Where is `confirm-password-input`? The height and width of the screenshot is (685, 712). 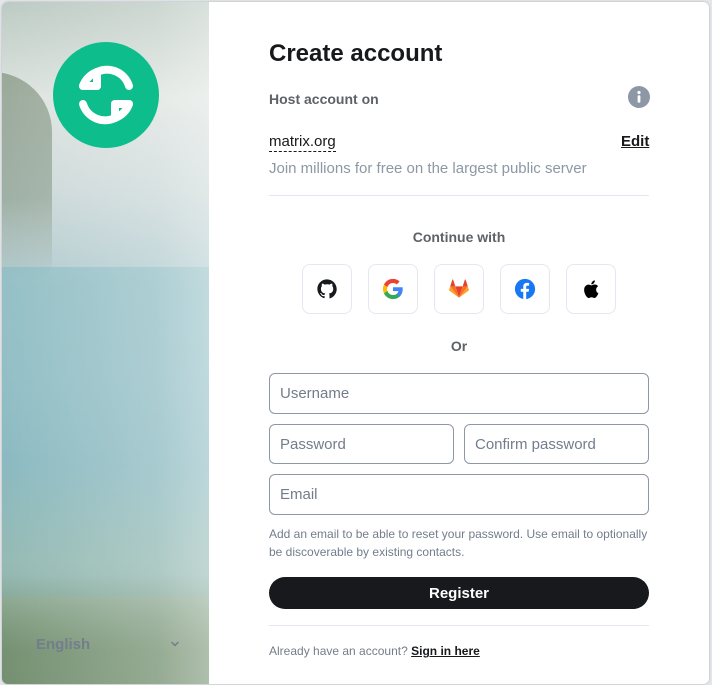 confirm-password-input is located at coordinates (556, 444).